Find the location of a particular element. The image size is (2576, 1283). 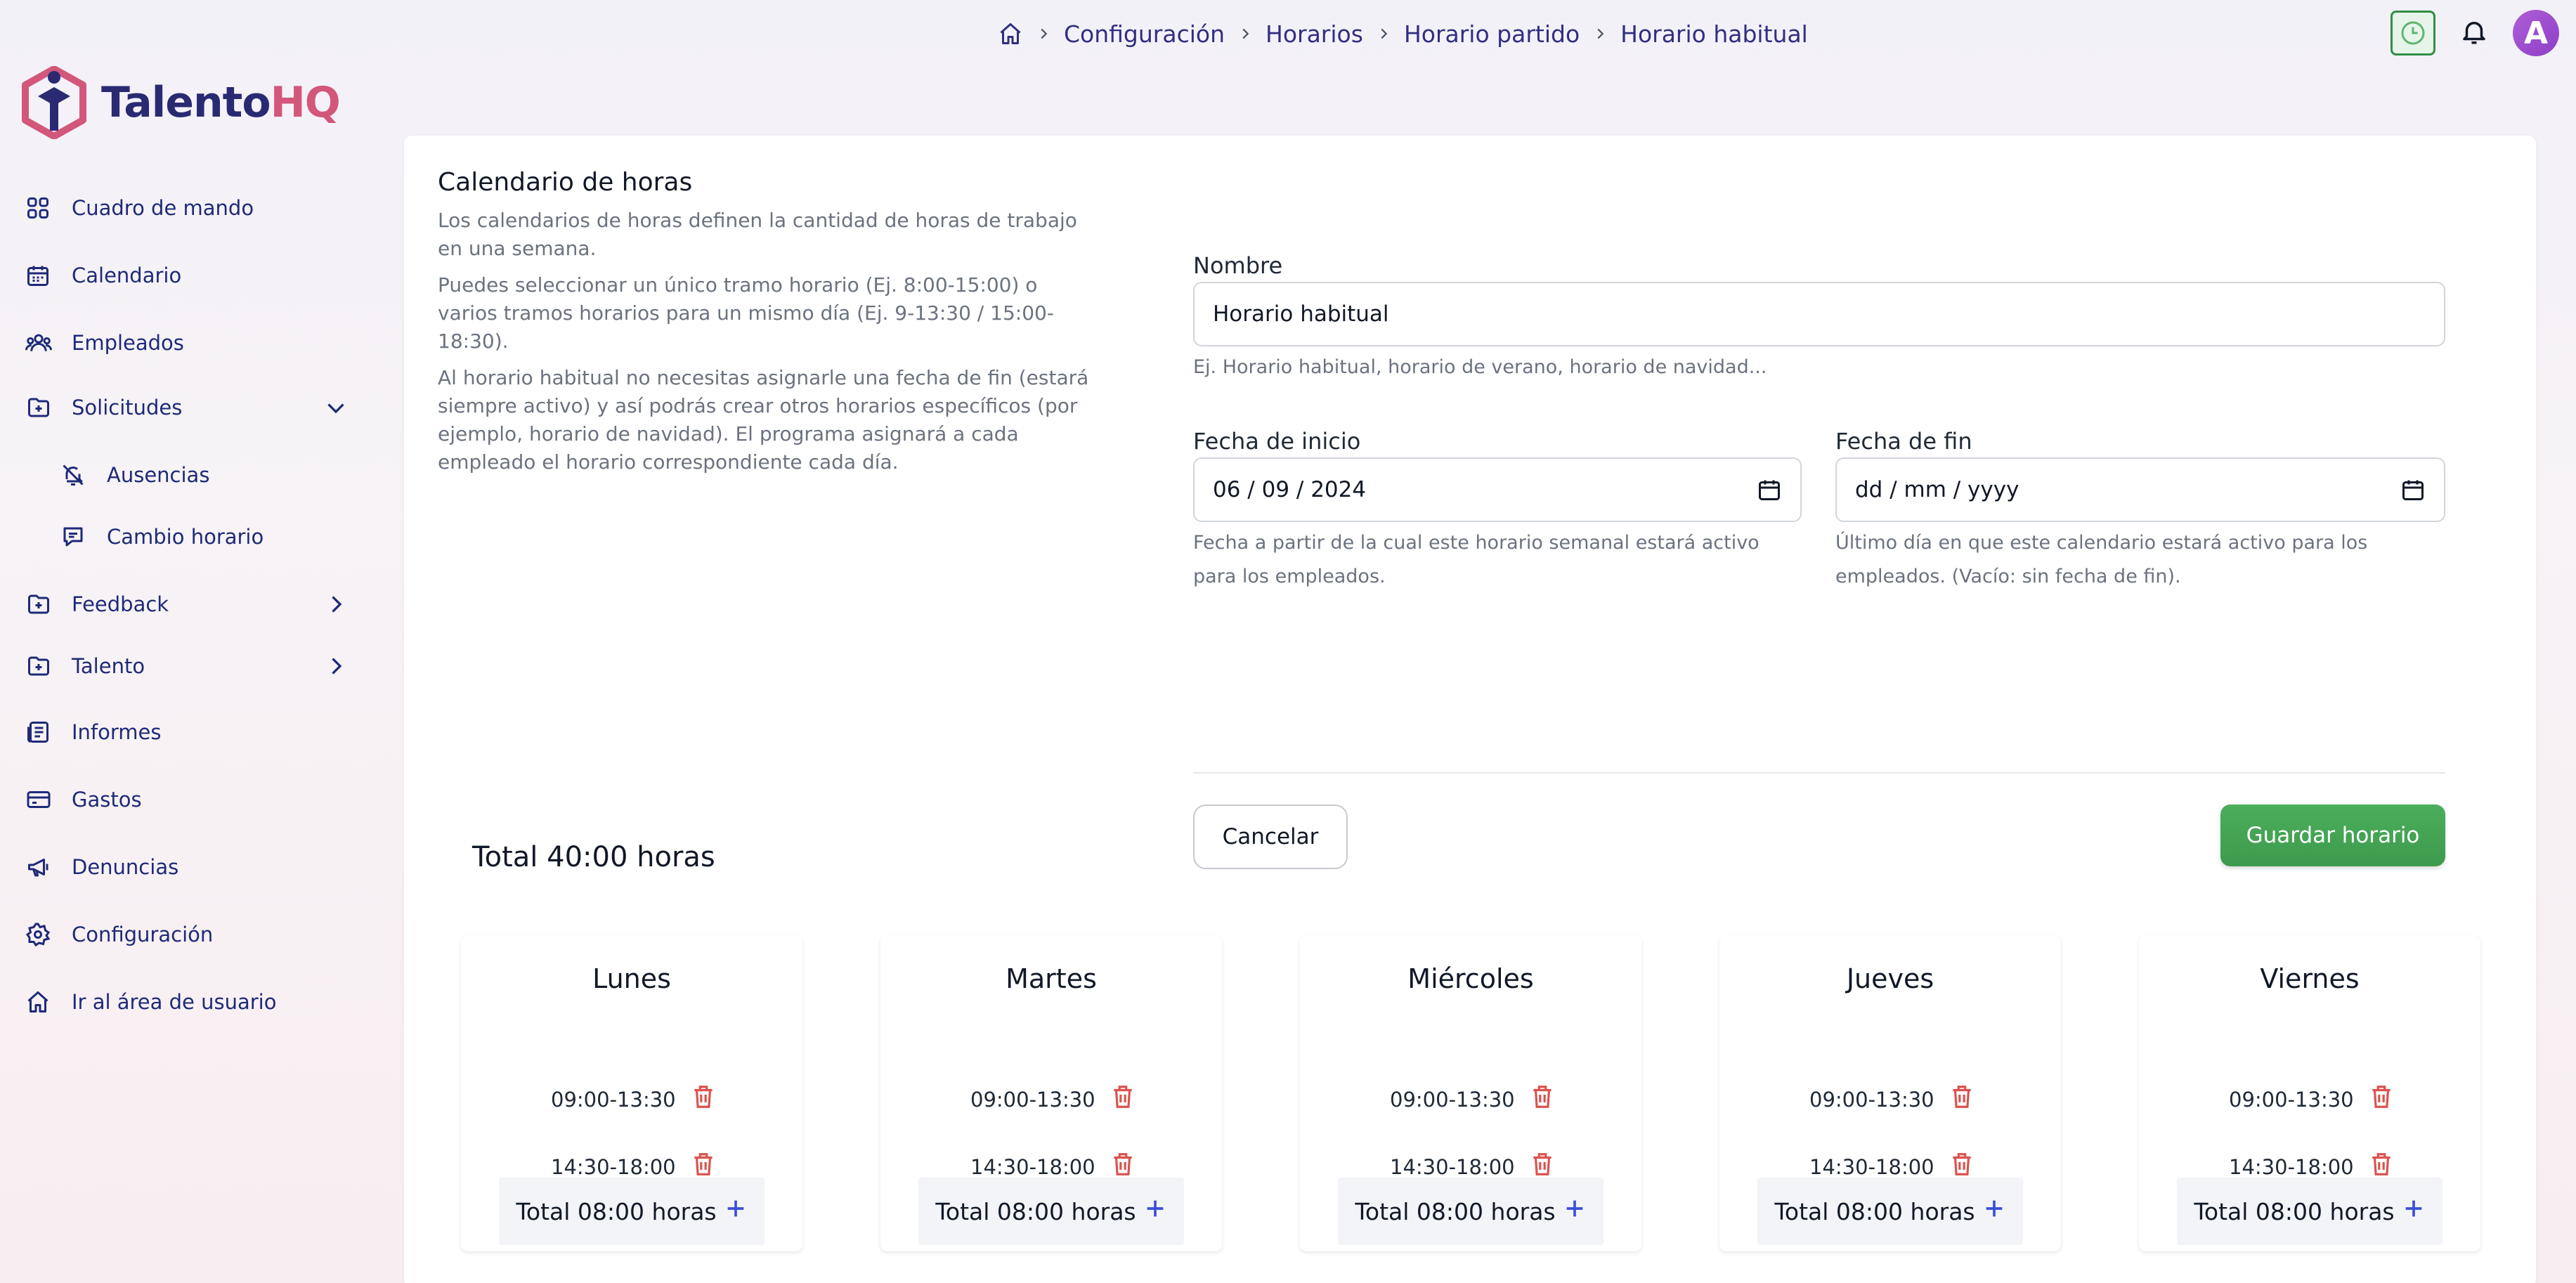

breadcrumb-configuracion: Configuración is located at coordinates (1144, 34).